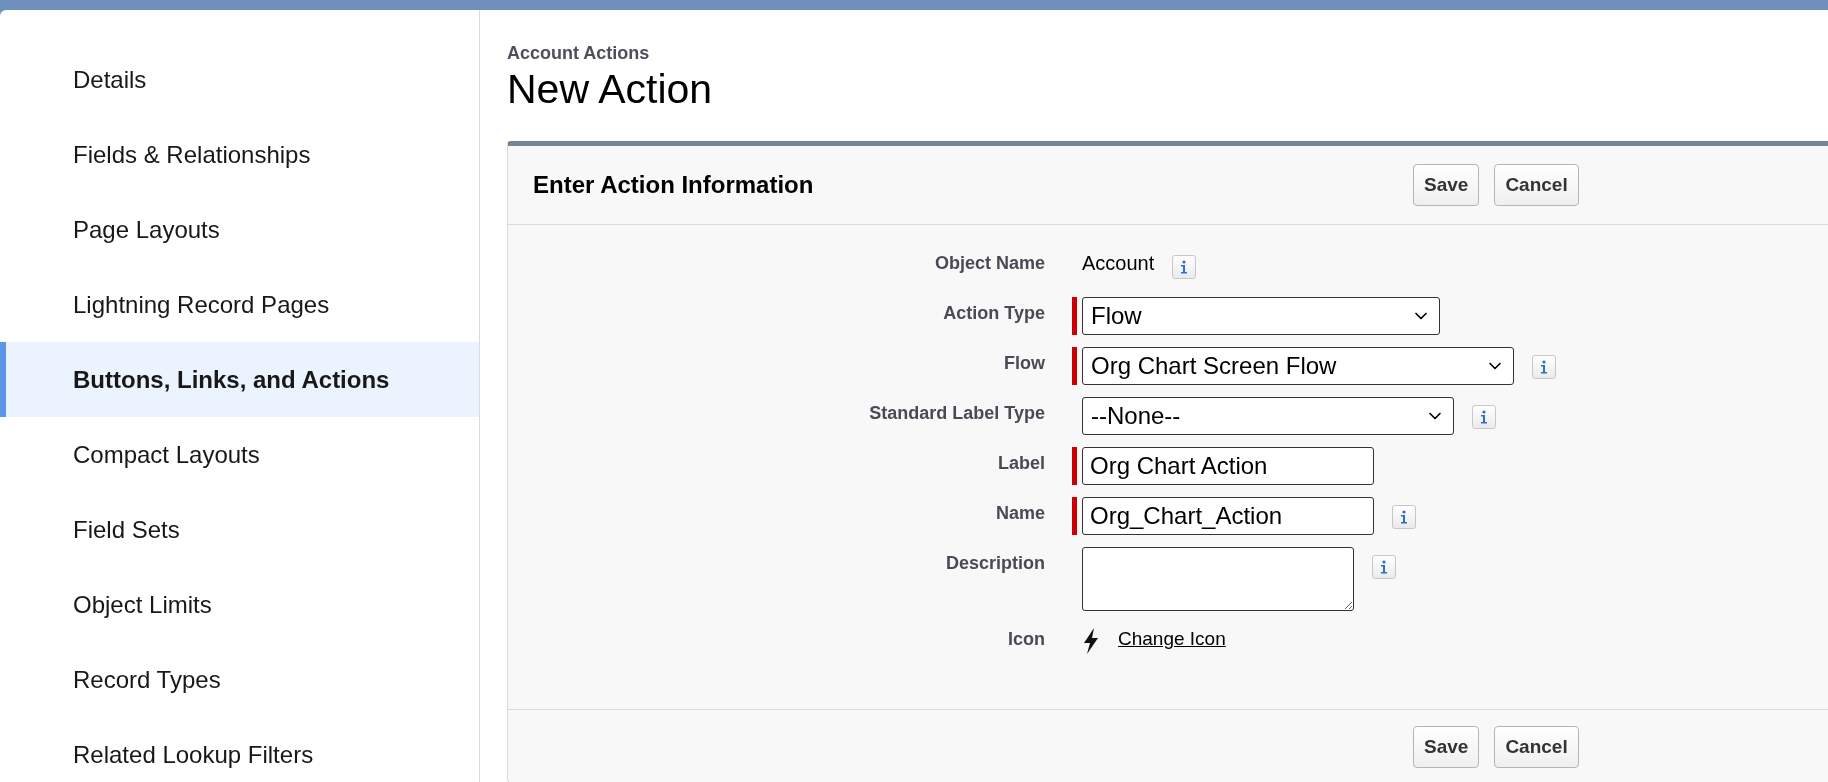 This screenshot has height=782, width=1828. What do you see at coordinates (239, 529) in the screenshot?
I see `sidebar-item: Field Sets` at bounding box center [239, 529].